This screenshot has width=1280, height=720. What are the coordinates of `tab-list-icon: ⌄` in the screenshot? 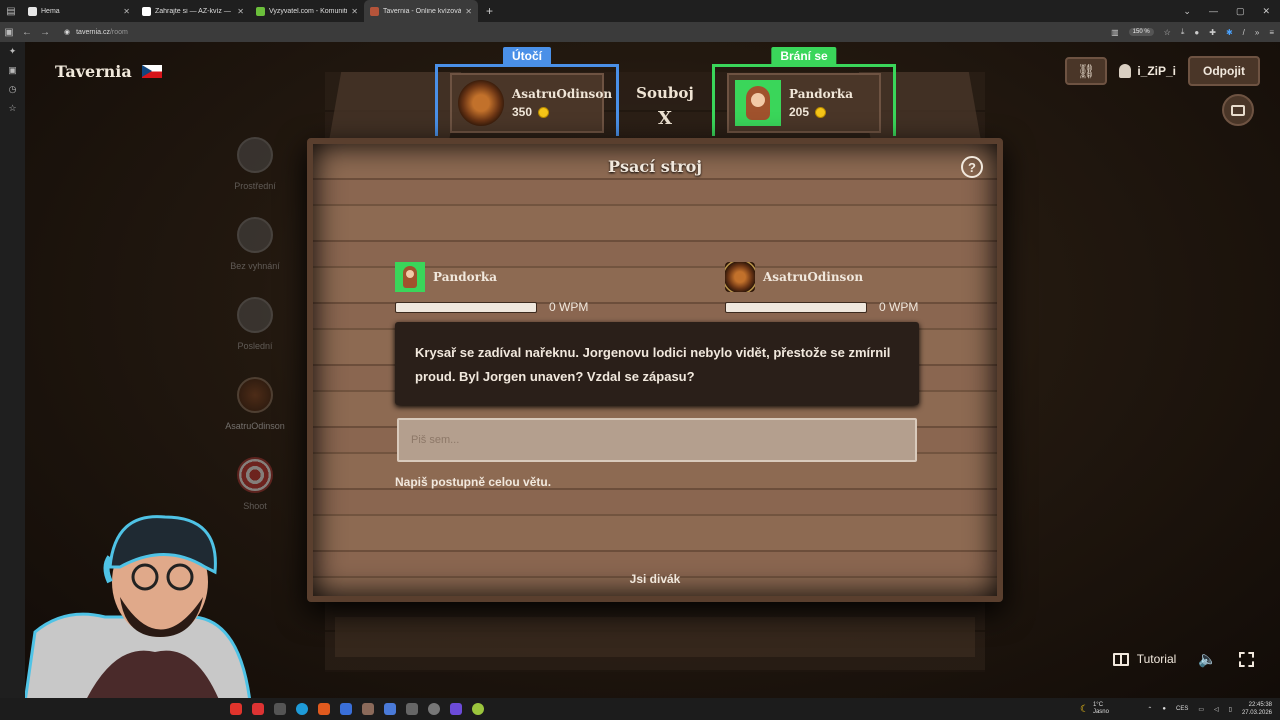 It's located at (1187, 11).